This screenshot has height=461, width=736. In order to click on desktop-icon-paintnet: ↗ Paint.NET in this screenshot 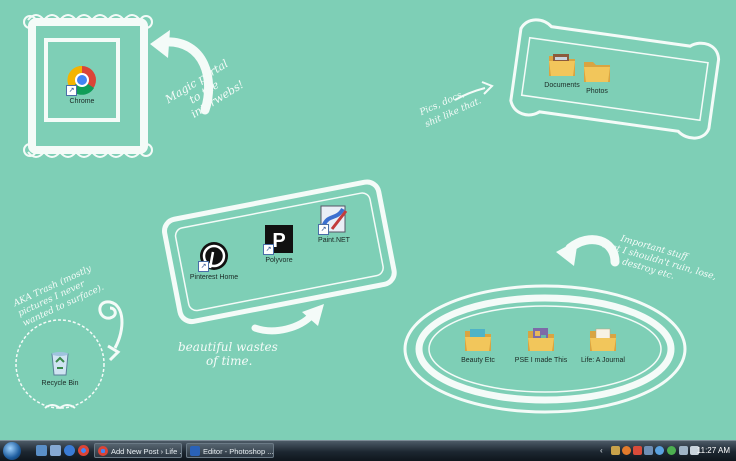, I will do `click(334, 224)`.